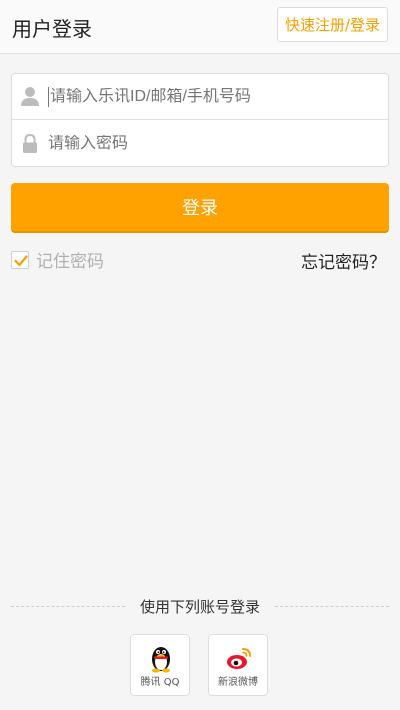 The width and height of the screenshot is (400, 710). Describe the element at coordinates (332, 606) in the screenshot. I see `divider-line-right` at that location.